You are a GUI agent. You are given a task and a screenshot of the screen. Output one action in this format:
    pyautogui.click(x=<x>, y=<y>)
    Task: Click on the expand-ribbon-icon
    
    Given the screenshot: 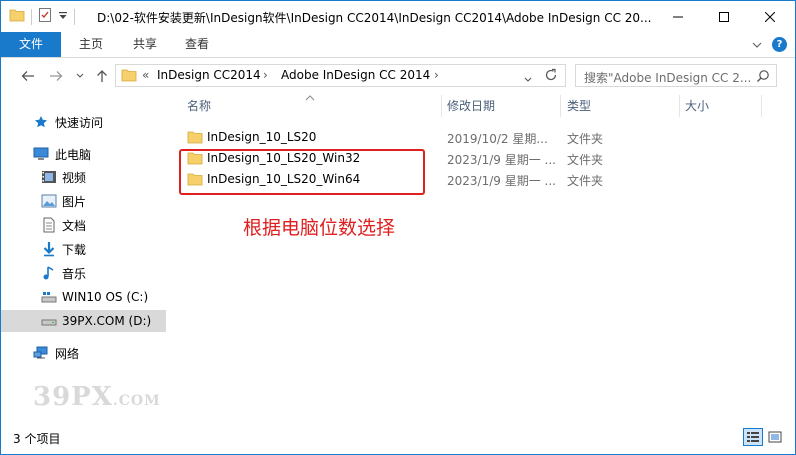 What is the action you would take?
    pyautogui.click(x=757, y=45)
    